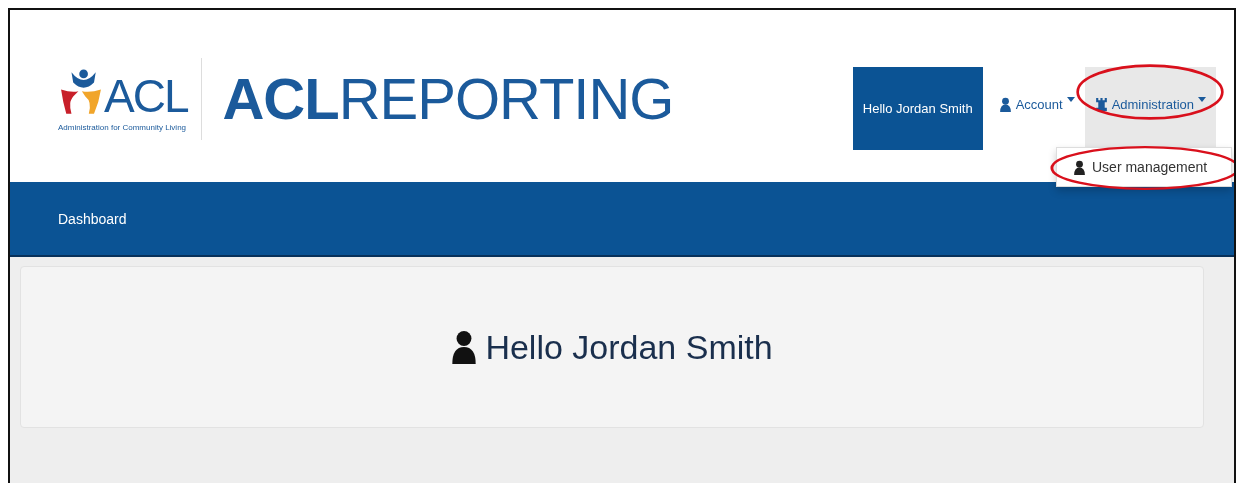 The height and width of the screenshot is (485, 1244). I want to click on logo-tagline: Administration for Community Living, so click(123, 127).